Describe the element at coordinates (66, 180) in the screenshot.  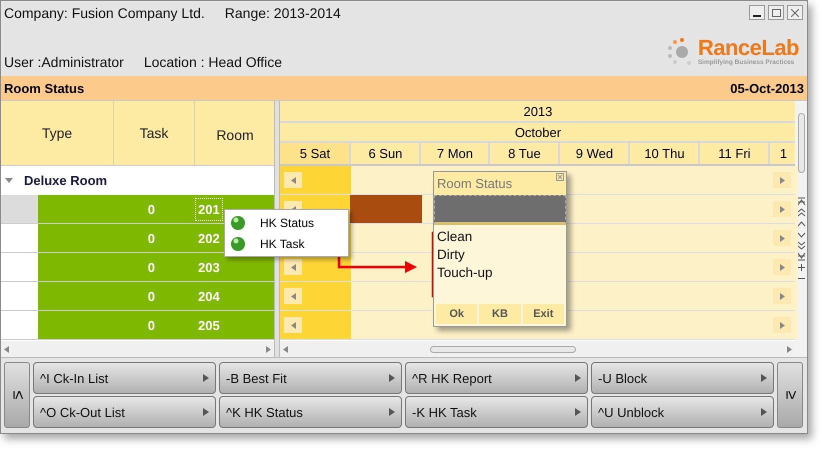
I see `room-type-group: Deluxe Room` at that location.